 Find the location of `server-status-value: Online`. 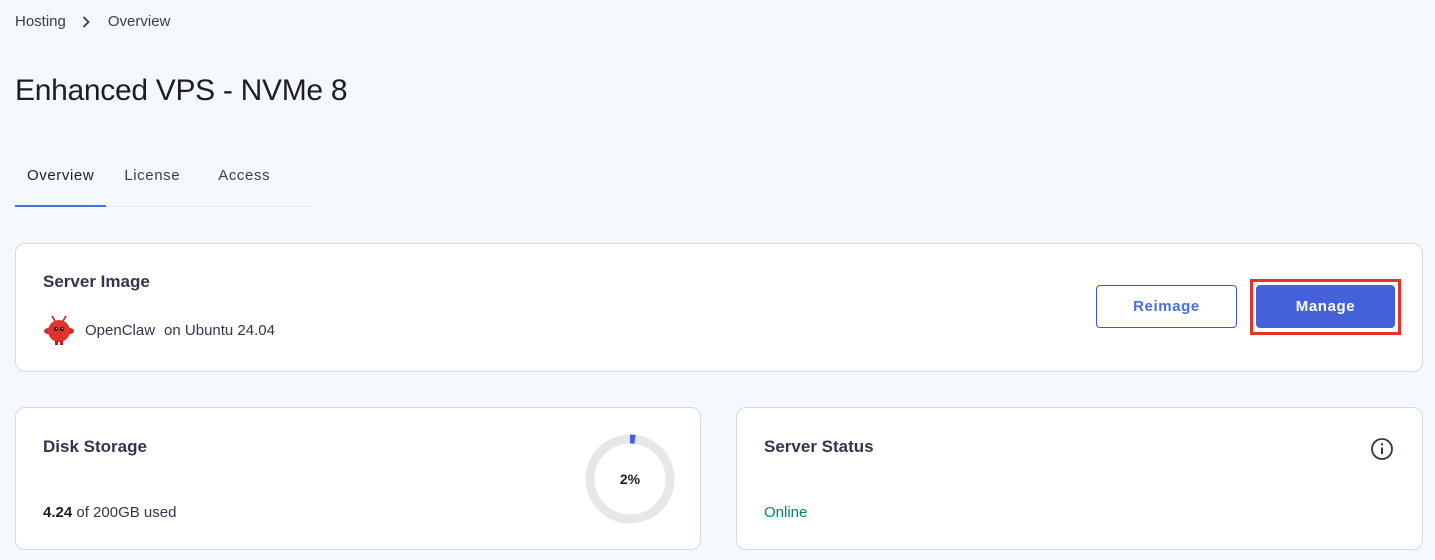

server-status-value: Online is located at coordinates (786, 512).